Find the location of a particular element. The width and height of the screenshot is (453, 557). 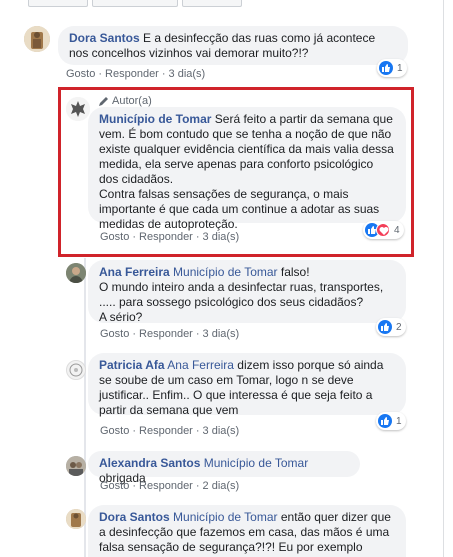

reaction-count: 4 is located at coordinates (383, 230).